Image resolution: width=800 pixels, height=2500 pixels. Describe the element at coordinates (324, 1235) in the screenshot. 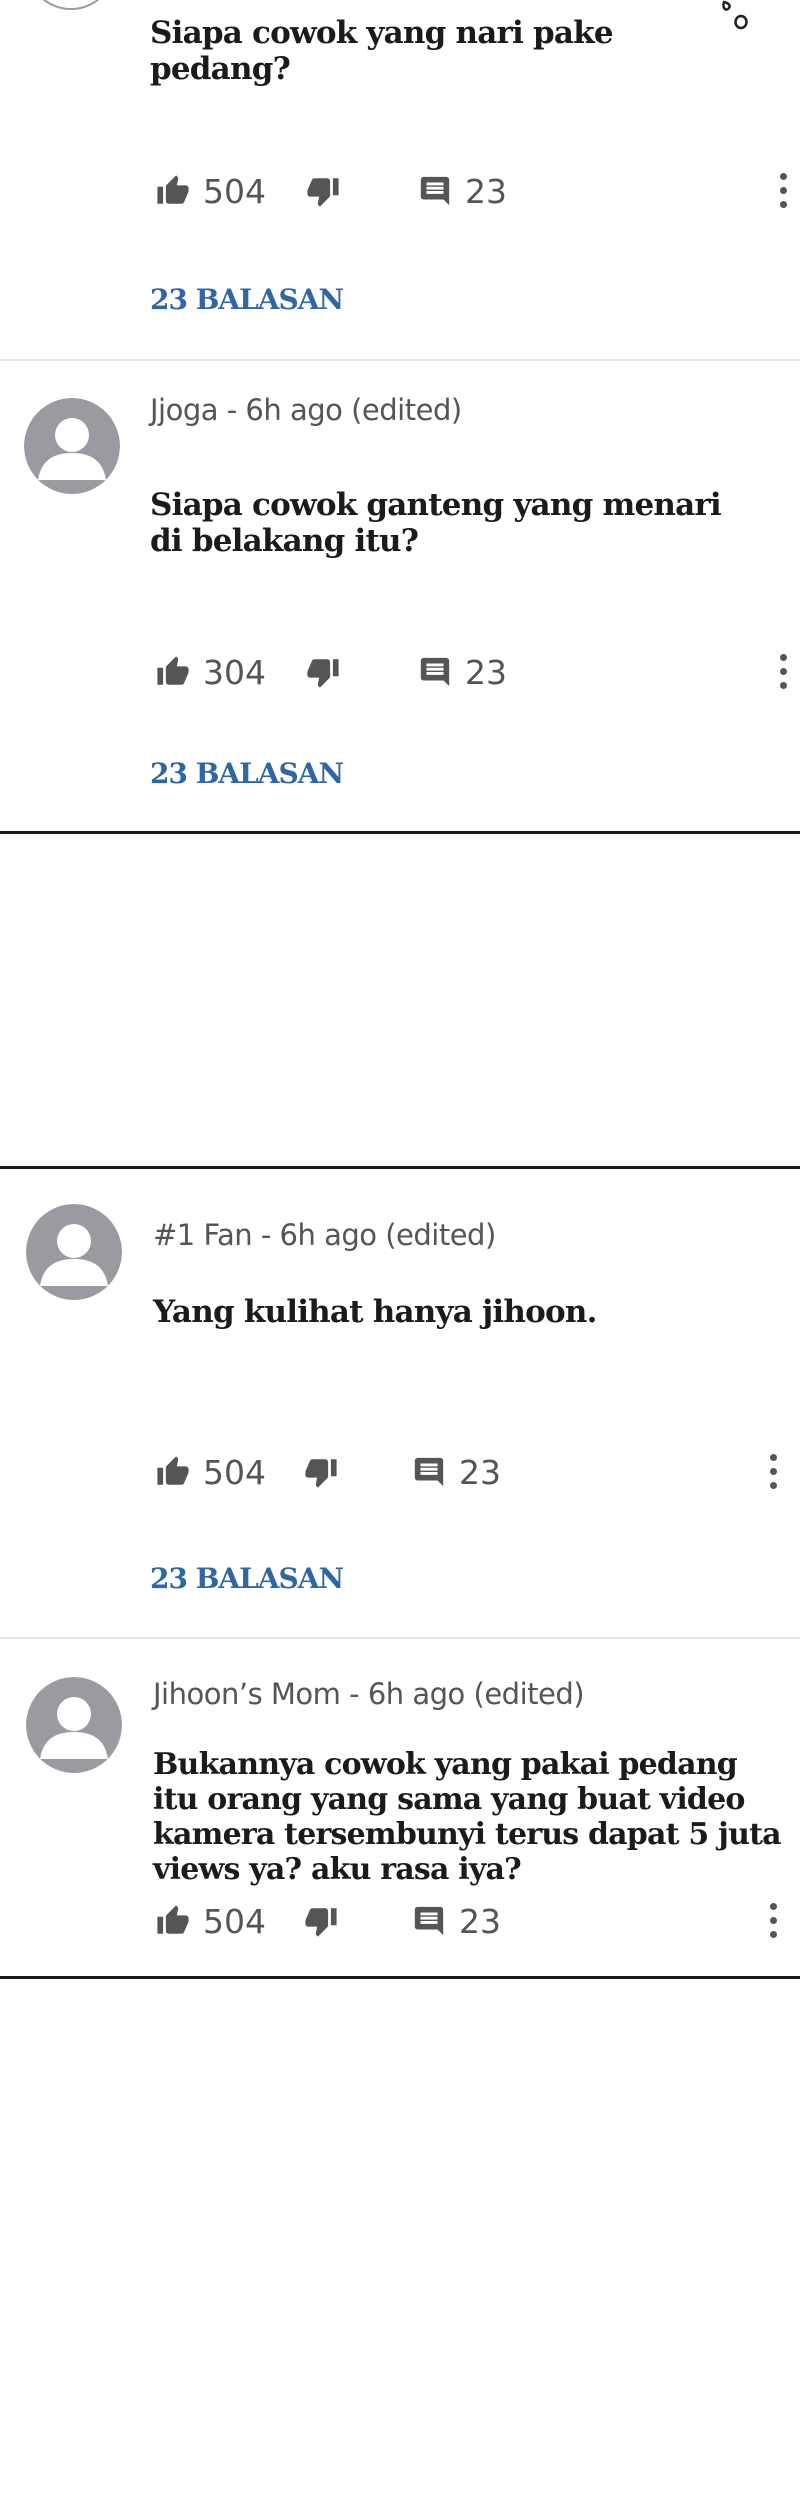

I see `comment-author-meta: #1 Fan - 6h ago (edited)` at that location.